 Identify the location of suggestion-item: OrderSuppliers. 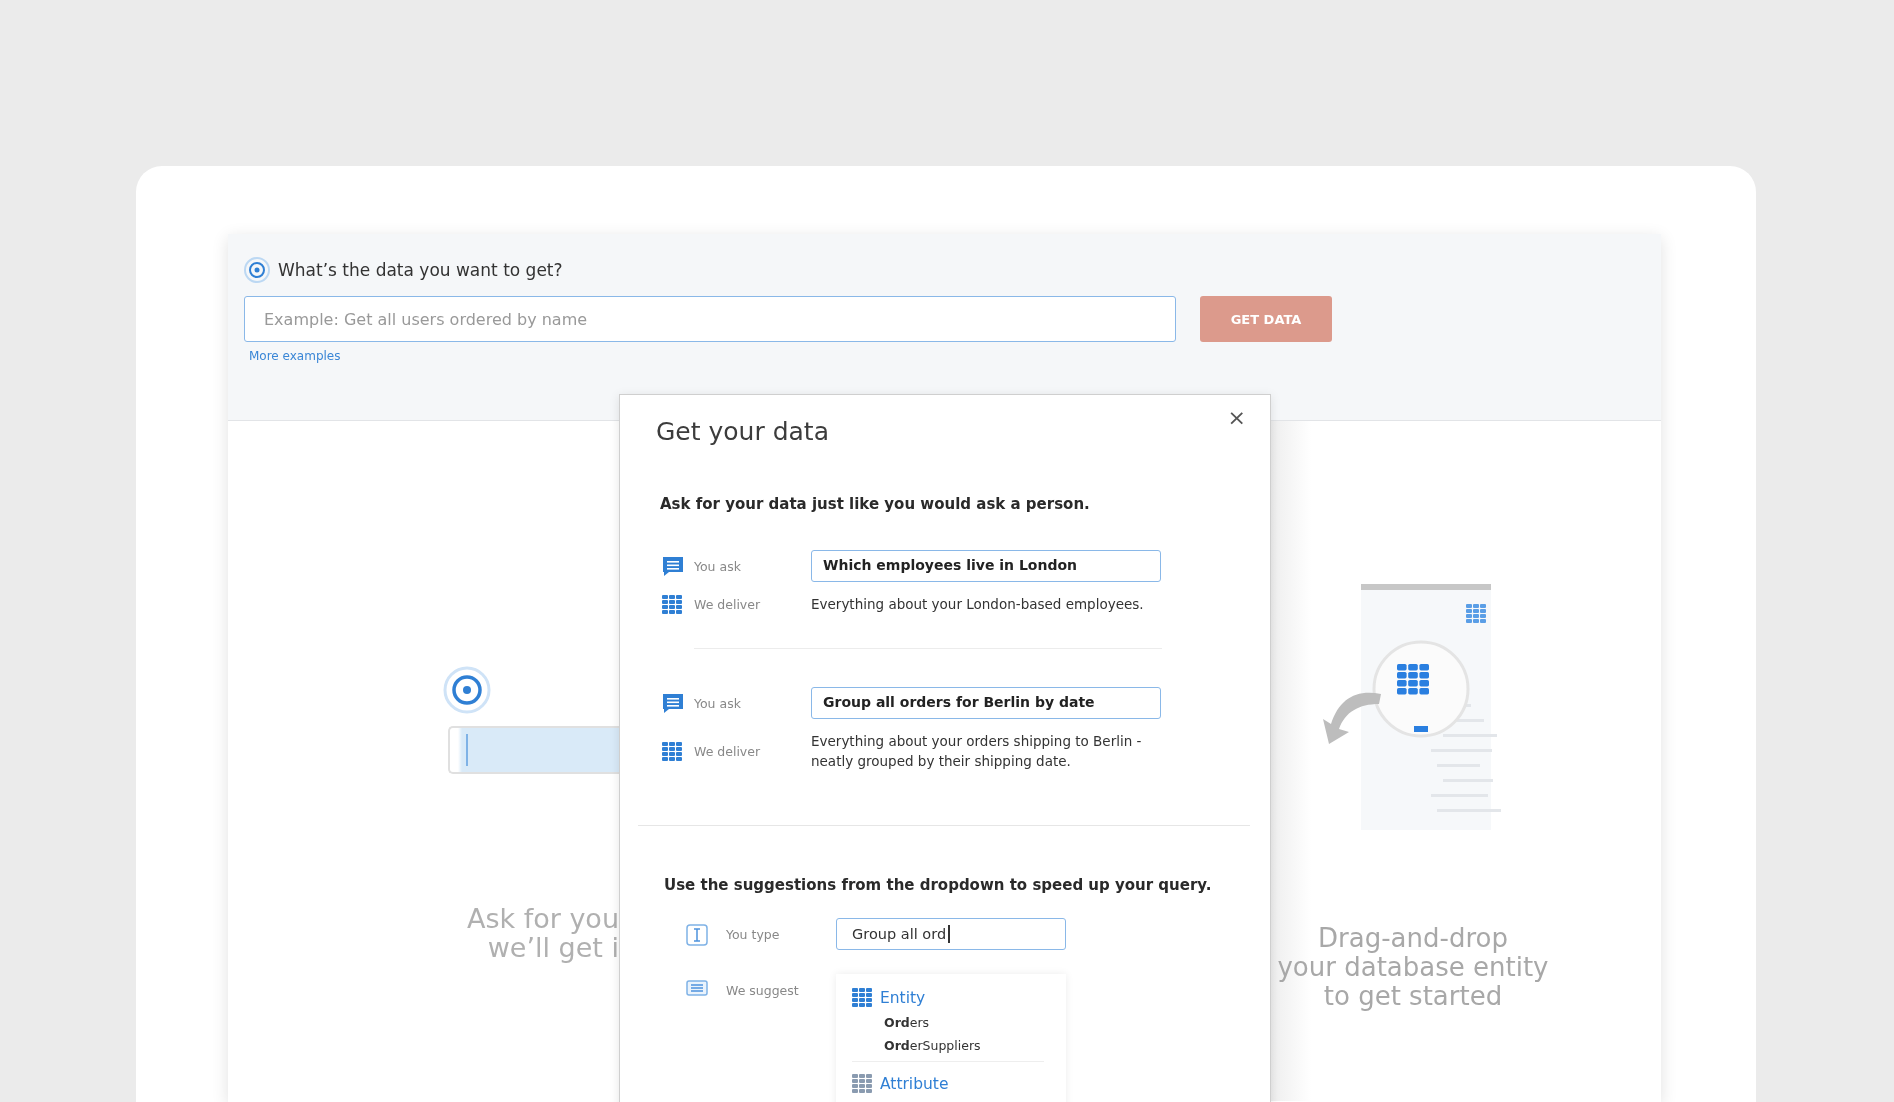
(964, 1045).